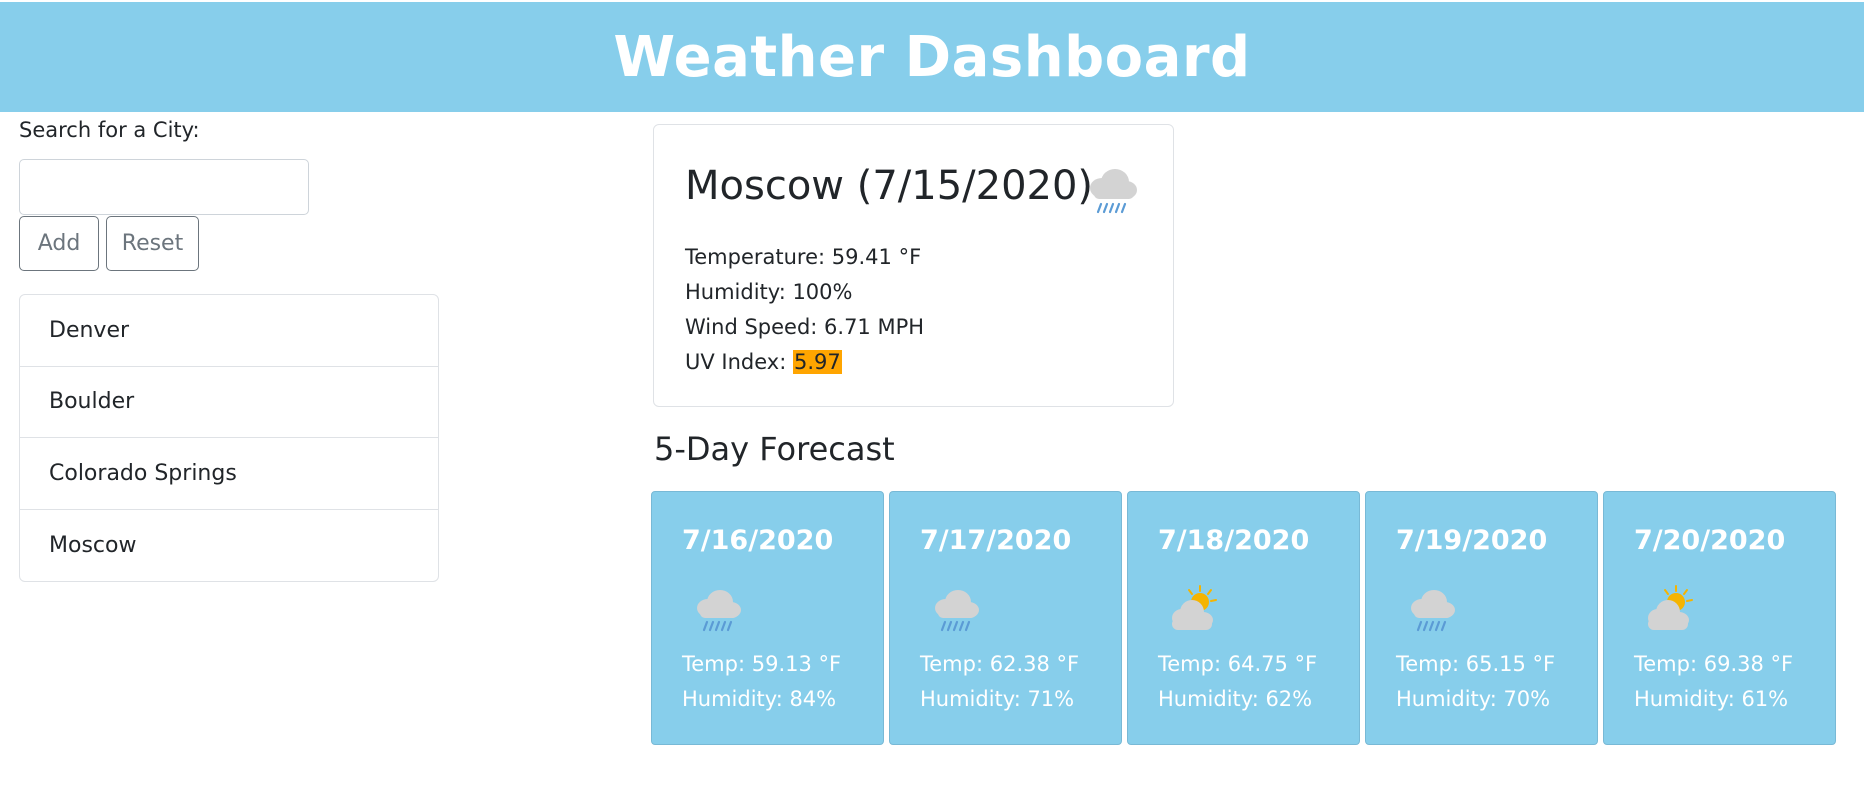 This screenshot has width=1864, height=804. I want to click on uv-index-badge: 5.97, so click(817, 362).